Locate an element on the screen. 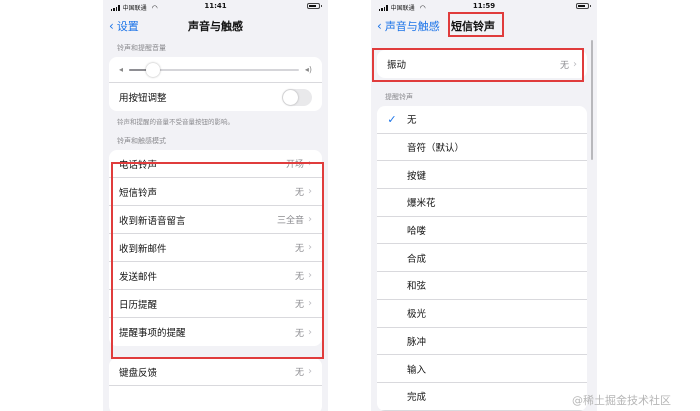  next-row is located at coordinates (215, 398).